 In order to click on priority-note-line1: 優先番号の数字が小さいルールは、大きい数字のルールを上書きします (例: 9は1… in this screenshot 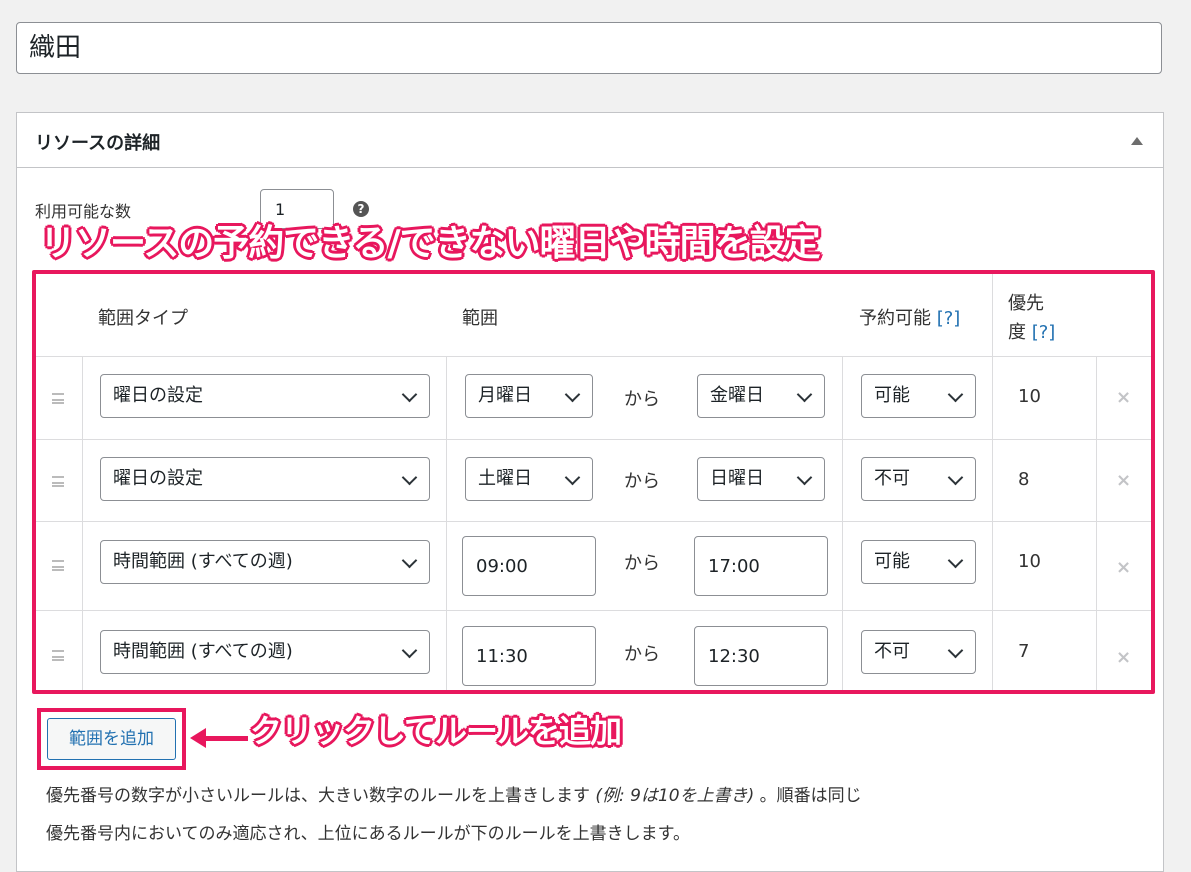, I will do `click(454, 796)`.